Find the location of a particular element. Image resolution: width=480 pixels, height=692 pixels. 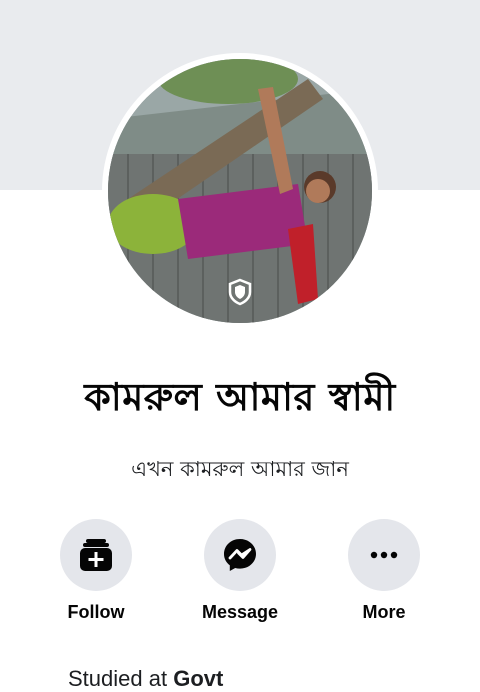

follow-plus-icon is located at coordinates (96, 555).